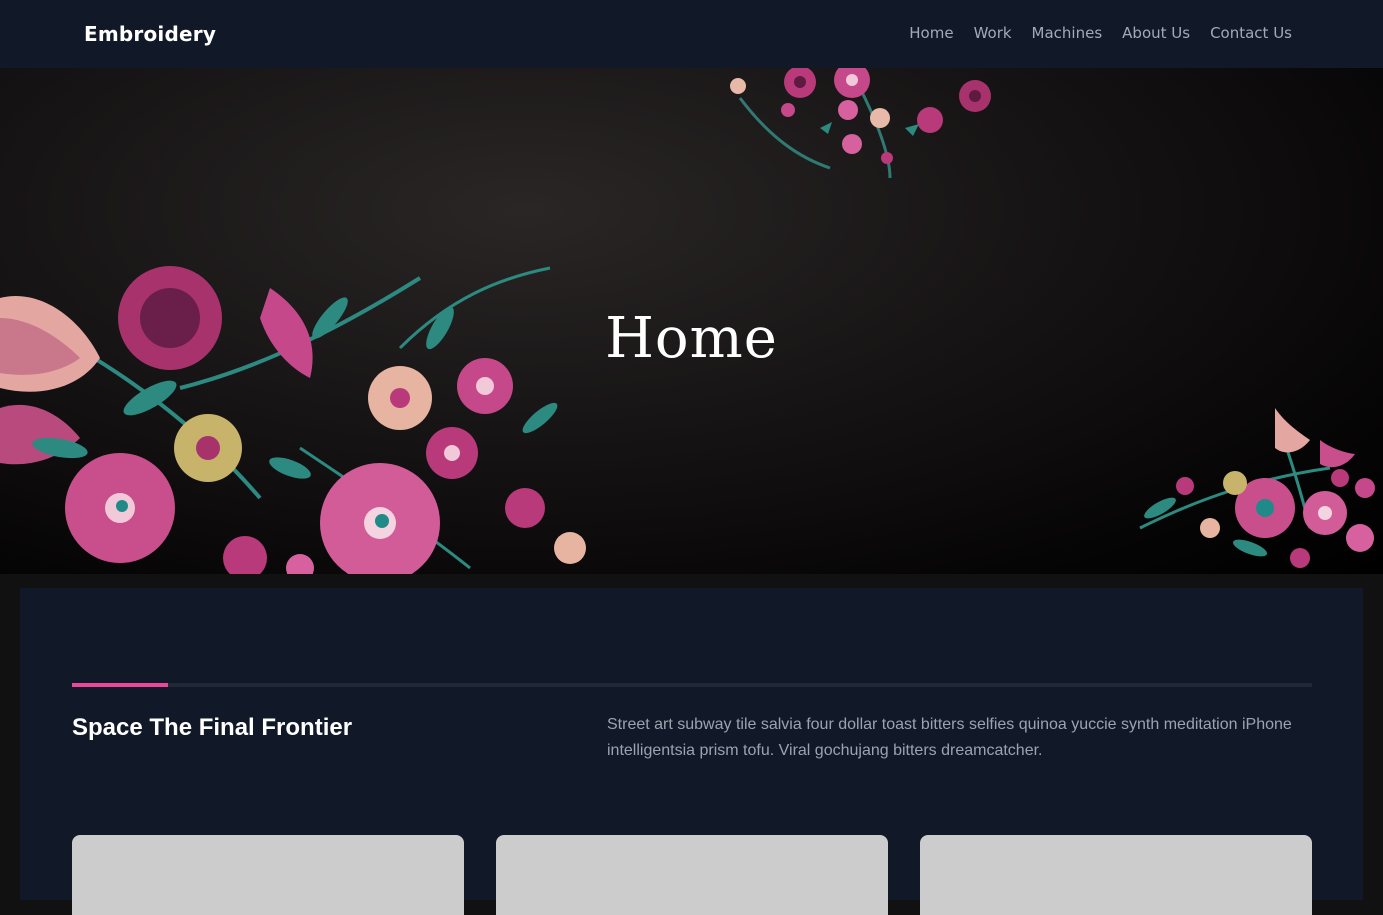  I want to click on nav-machines-link: Machines, so click(1067, 33).